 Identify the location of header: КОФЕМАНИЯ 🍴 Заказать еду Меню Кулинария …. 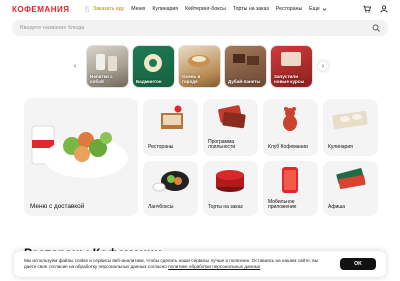
(200, 9).